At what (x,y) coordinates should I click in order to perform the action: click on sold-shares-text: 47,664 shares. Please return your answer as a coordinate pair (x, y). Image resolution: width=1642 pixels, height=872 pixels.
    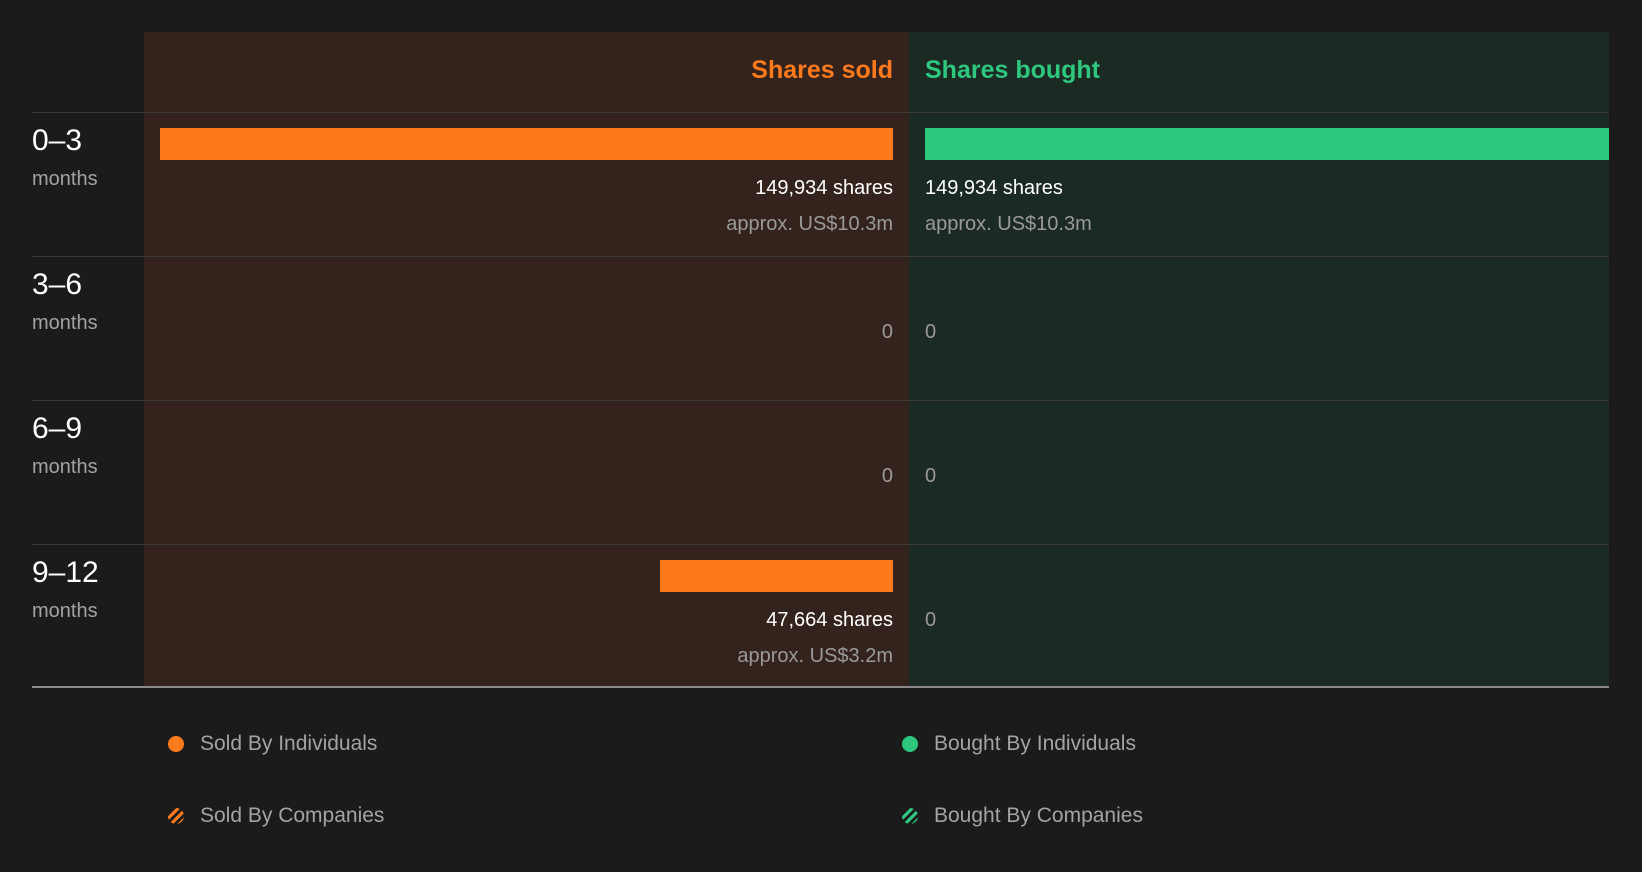
    Looking at the image, I should click on (829, 620).